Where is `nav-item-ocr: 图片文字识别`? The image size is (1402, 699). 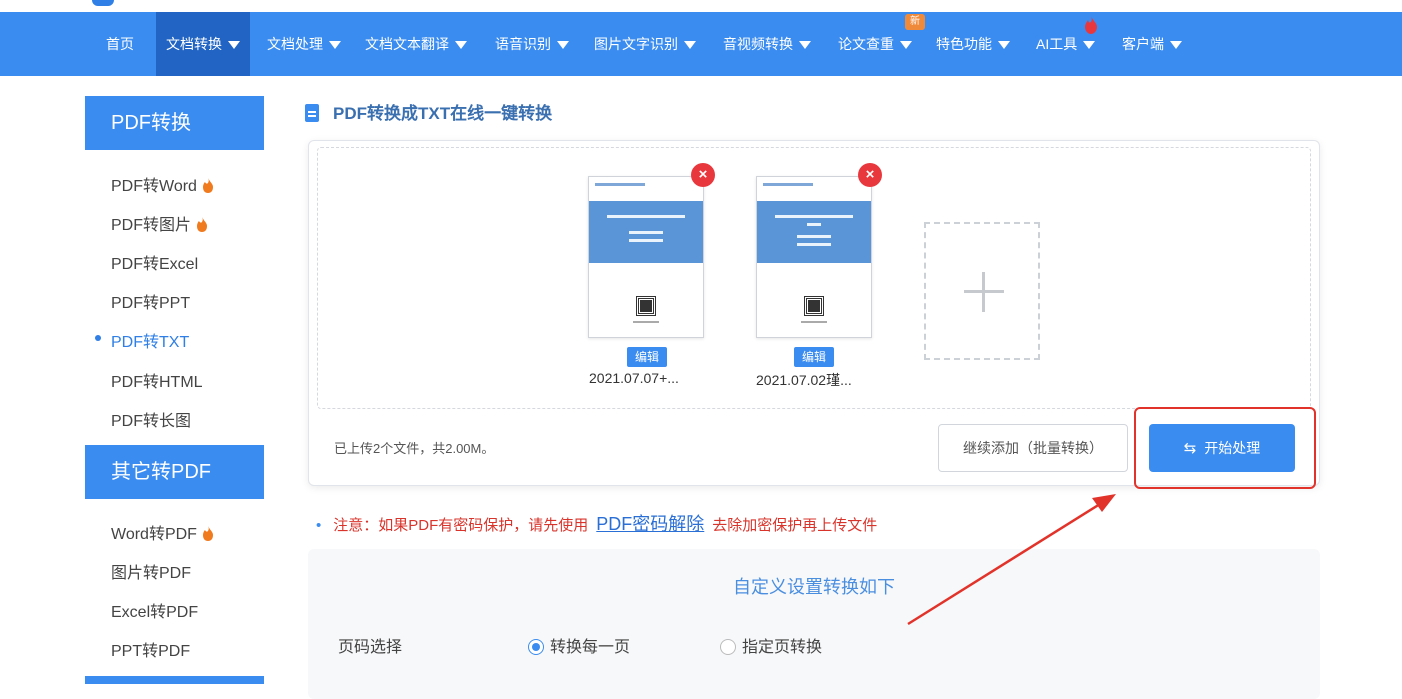
nav-item-ocr: 图片文字识别 is located at coordinates (645, 44).